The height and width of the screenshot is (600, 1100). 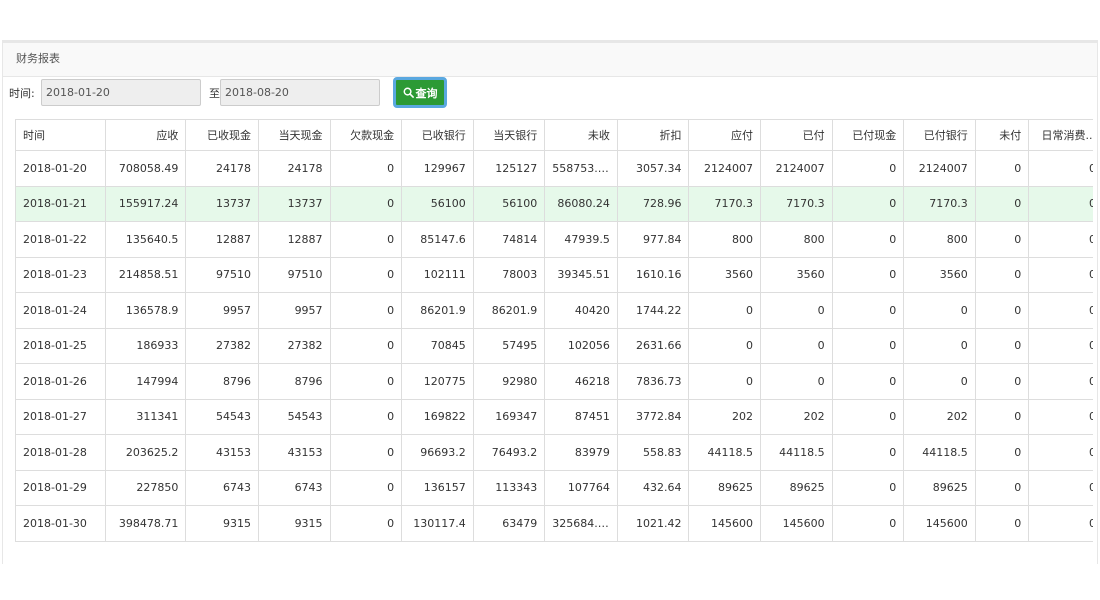 What do you see at coordinates (437, 310) in the screenshot?
I see `value-cell: 86201.9` at bounding box center [437, 310].